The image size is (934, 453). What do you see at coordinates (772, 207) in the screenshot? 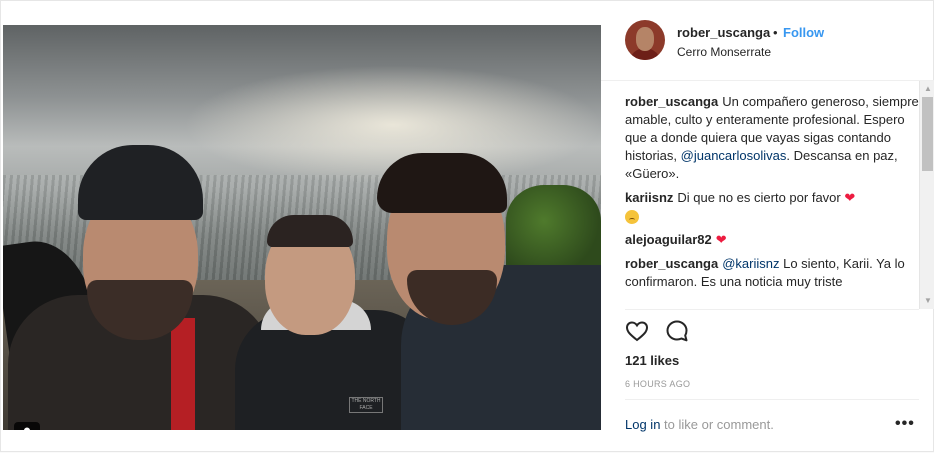
I see `list-item: kariisnz Di que no es cierto por favor ❤` at bounding box center [772, 207].